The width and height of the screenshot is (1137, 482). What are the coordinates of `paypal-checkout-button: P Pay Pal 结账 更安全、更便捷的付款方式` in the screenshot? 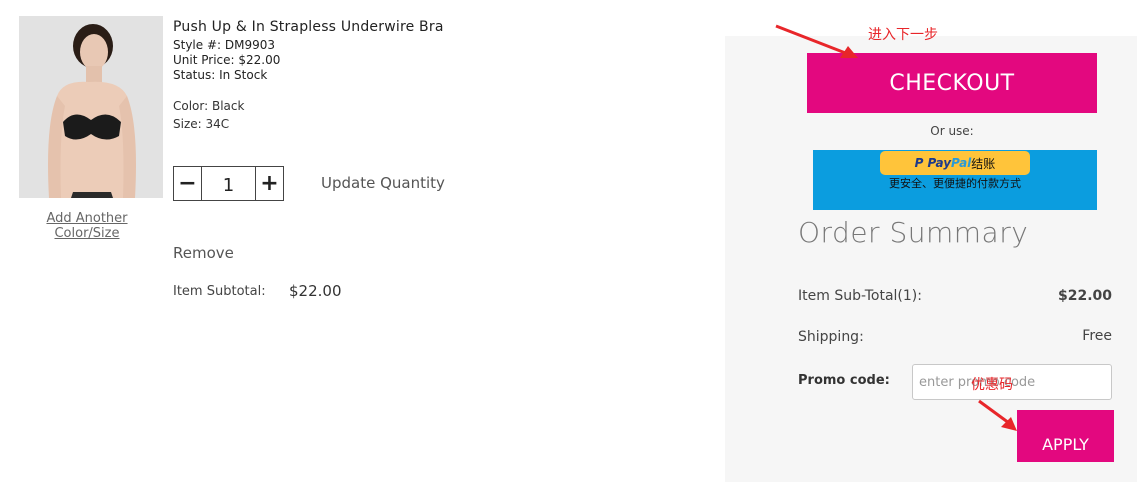 It's located at (955, 180).